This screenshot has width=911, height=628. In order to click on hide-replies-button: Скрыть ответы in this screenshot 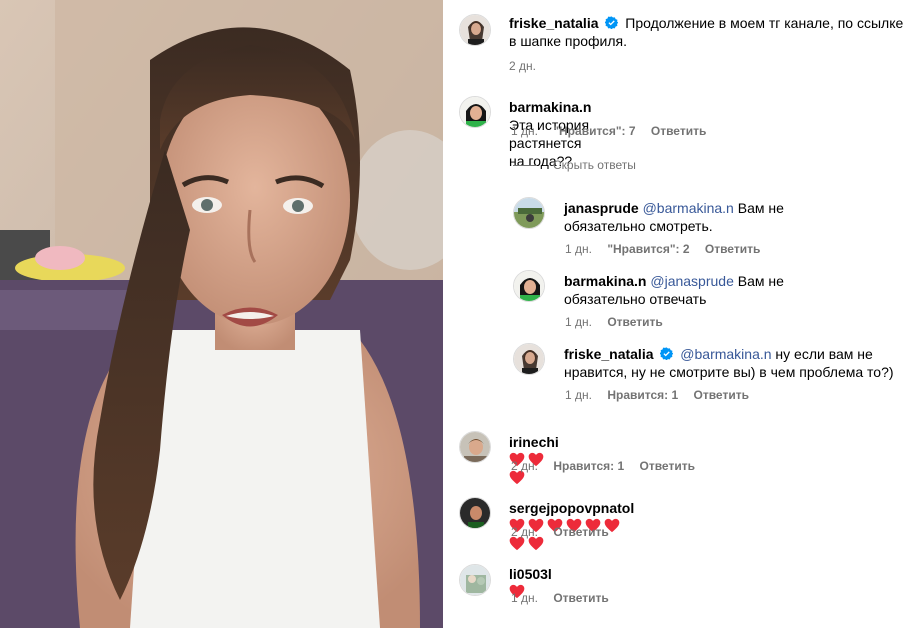, I will do `click(574, 165)`.